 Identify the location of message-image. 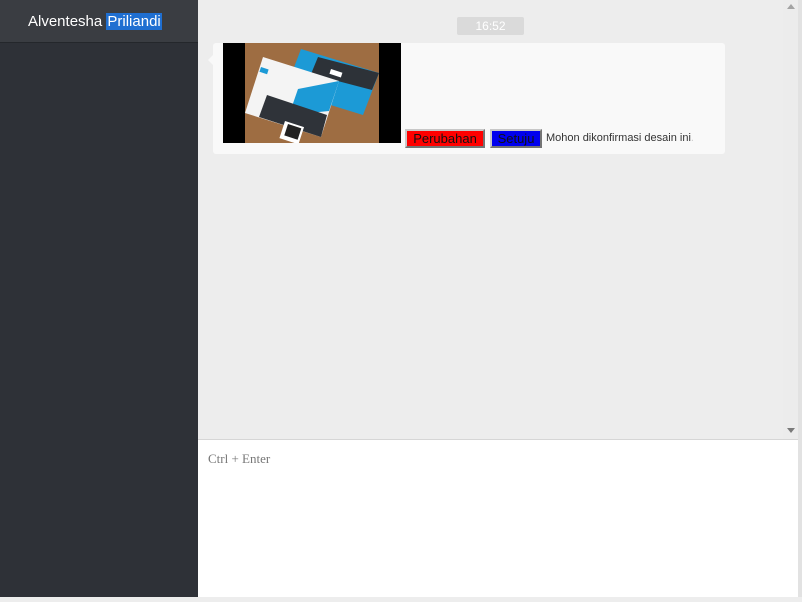
(312, 93).